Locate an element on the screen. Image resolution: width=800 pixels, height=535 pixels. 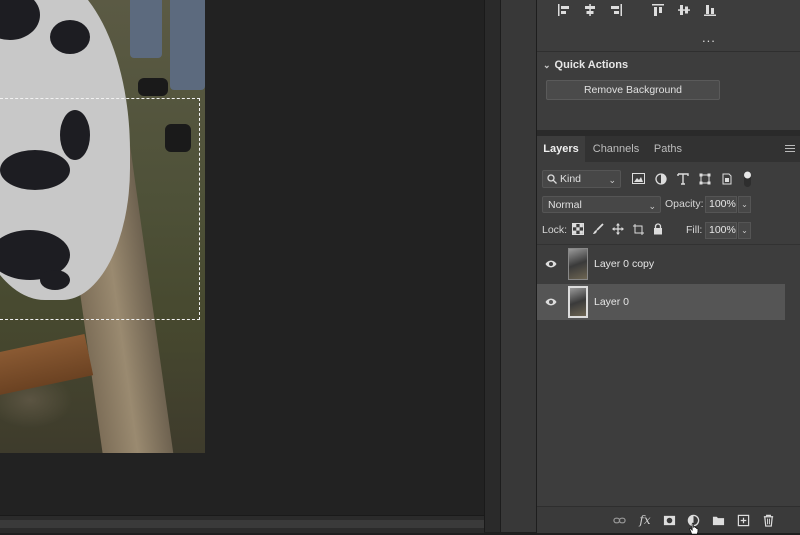
smart-object-filter-icon is located at coordinates (726, 178).